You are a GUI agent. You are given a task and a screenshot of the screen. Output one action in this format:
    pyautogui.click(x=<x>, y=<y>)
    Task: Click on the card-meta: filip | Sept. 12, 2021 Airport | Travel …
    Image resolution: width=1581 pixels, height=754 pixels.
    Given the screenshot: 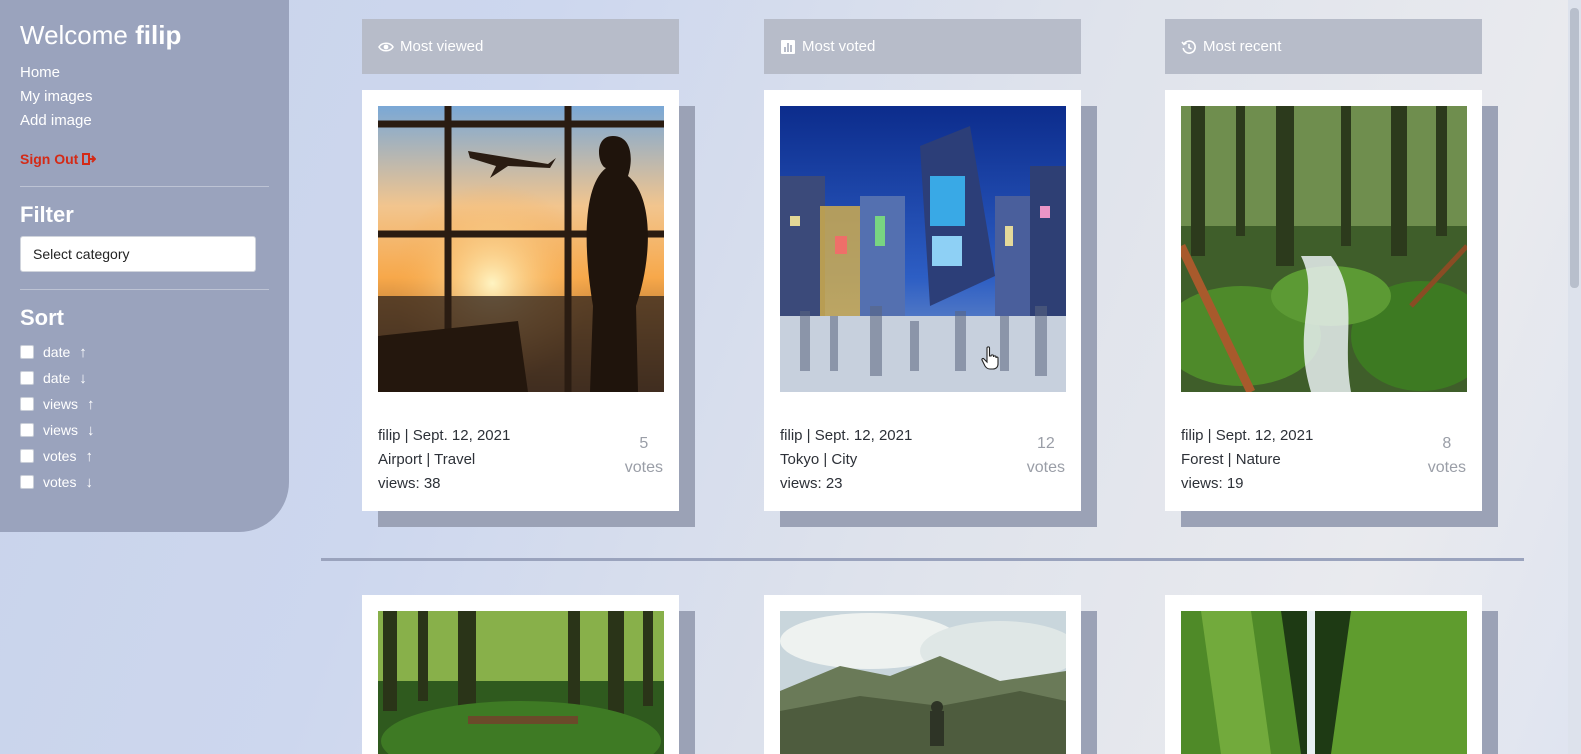 What is the action you would take?
    pyautogui.click(x=520, y=460)
    